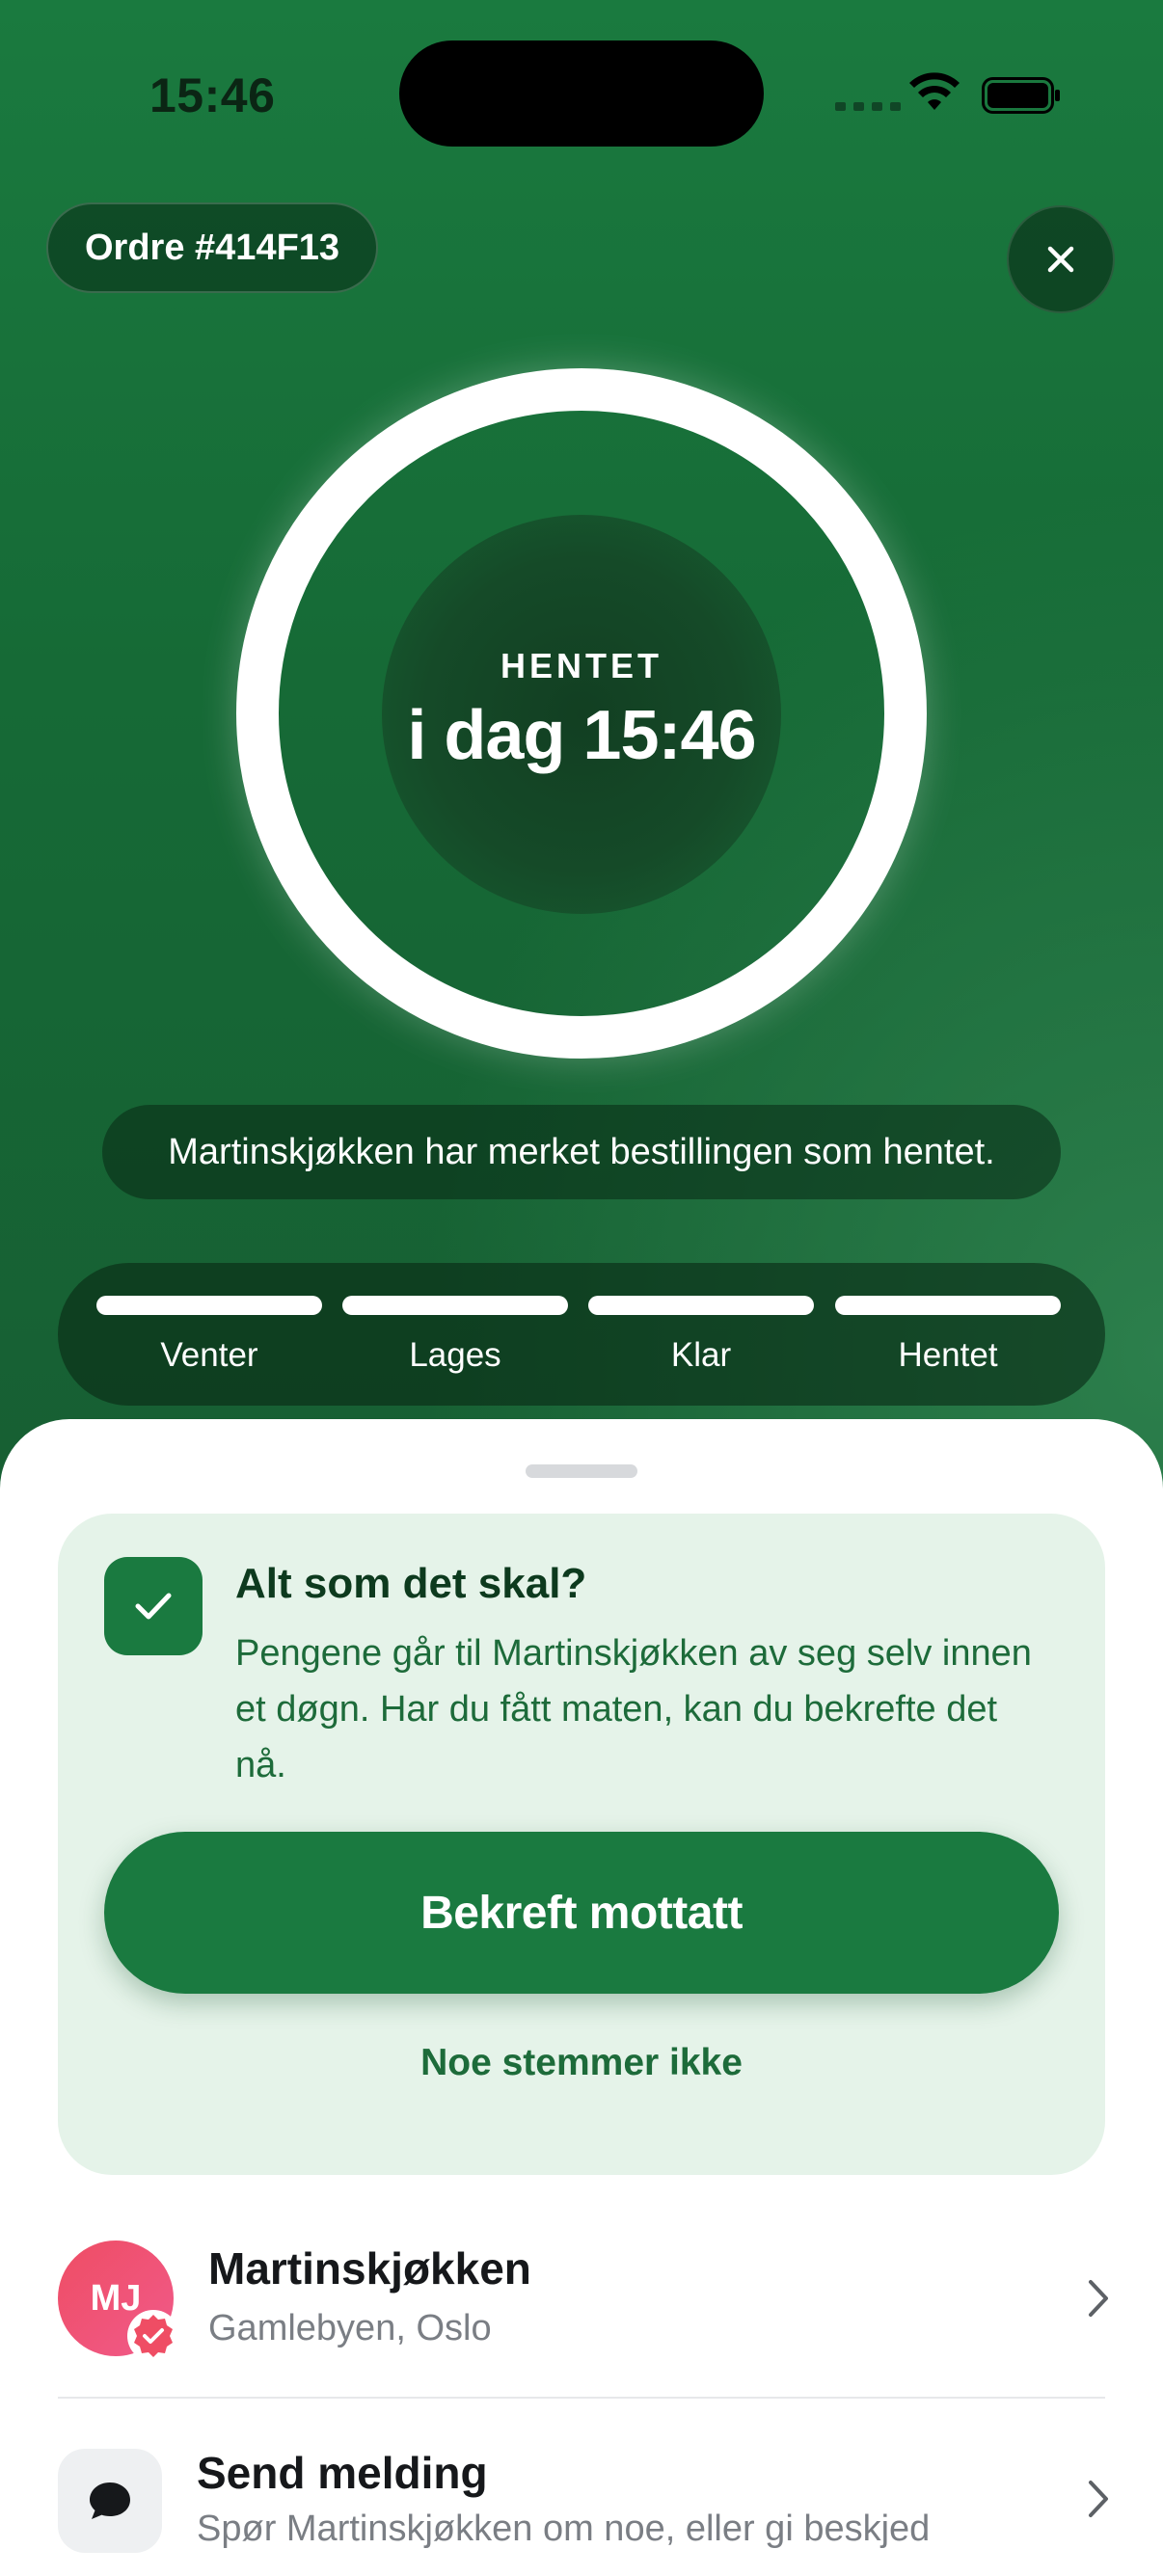 The image size is (1163, 2576). Describe the element at coordinates (581, 666) in the screenshot. I see `status-label: HENTET` at that location.